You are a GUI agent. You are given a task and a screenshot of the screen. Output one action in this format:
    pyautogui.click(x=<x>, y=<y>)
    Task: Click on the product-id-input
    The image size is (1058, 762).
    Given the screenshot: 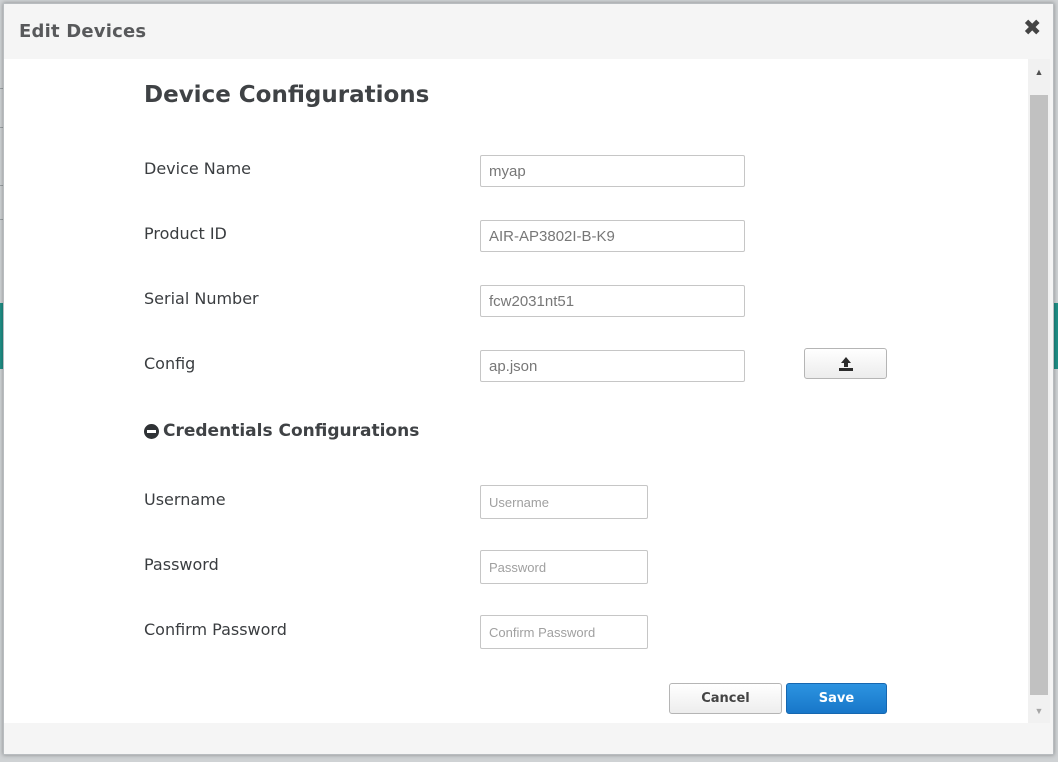 What is the action you would take?
    pyautogui.click(x=612, y=236)
    